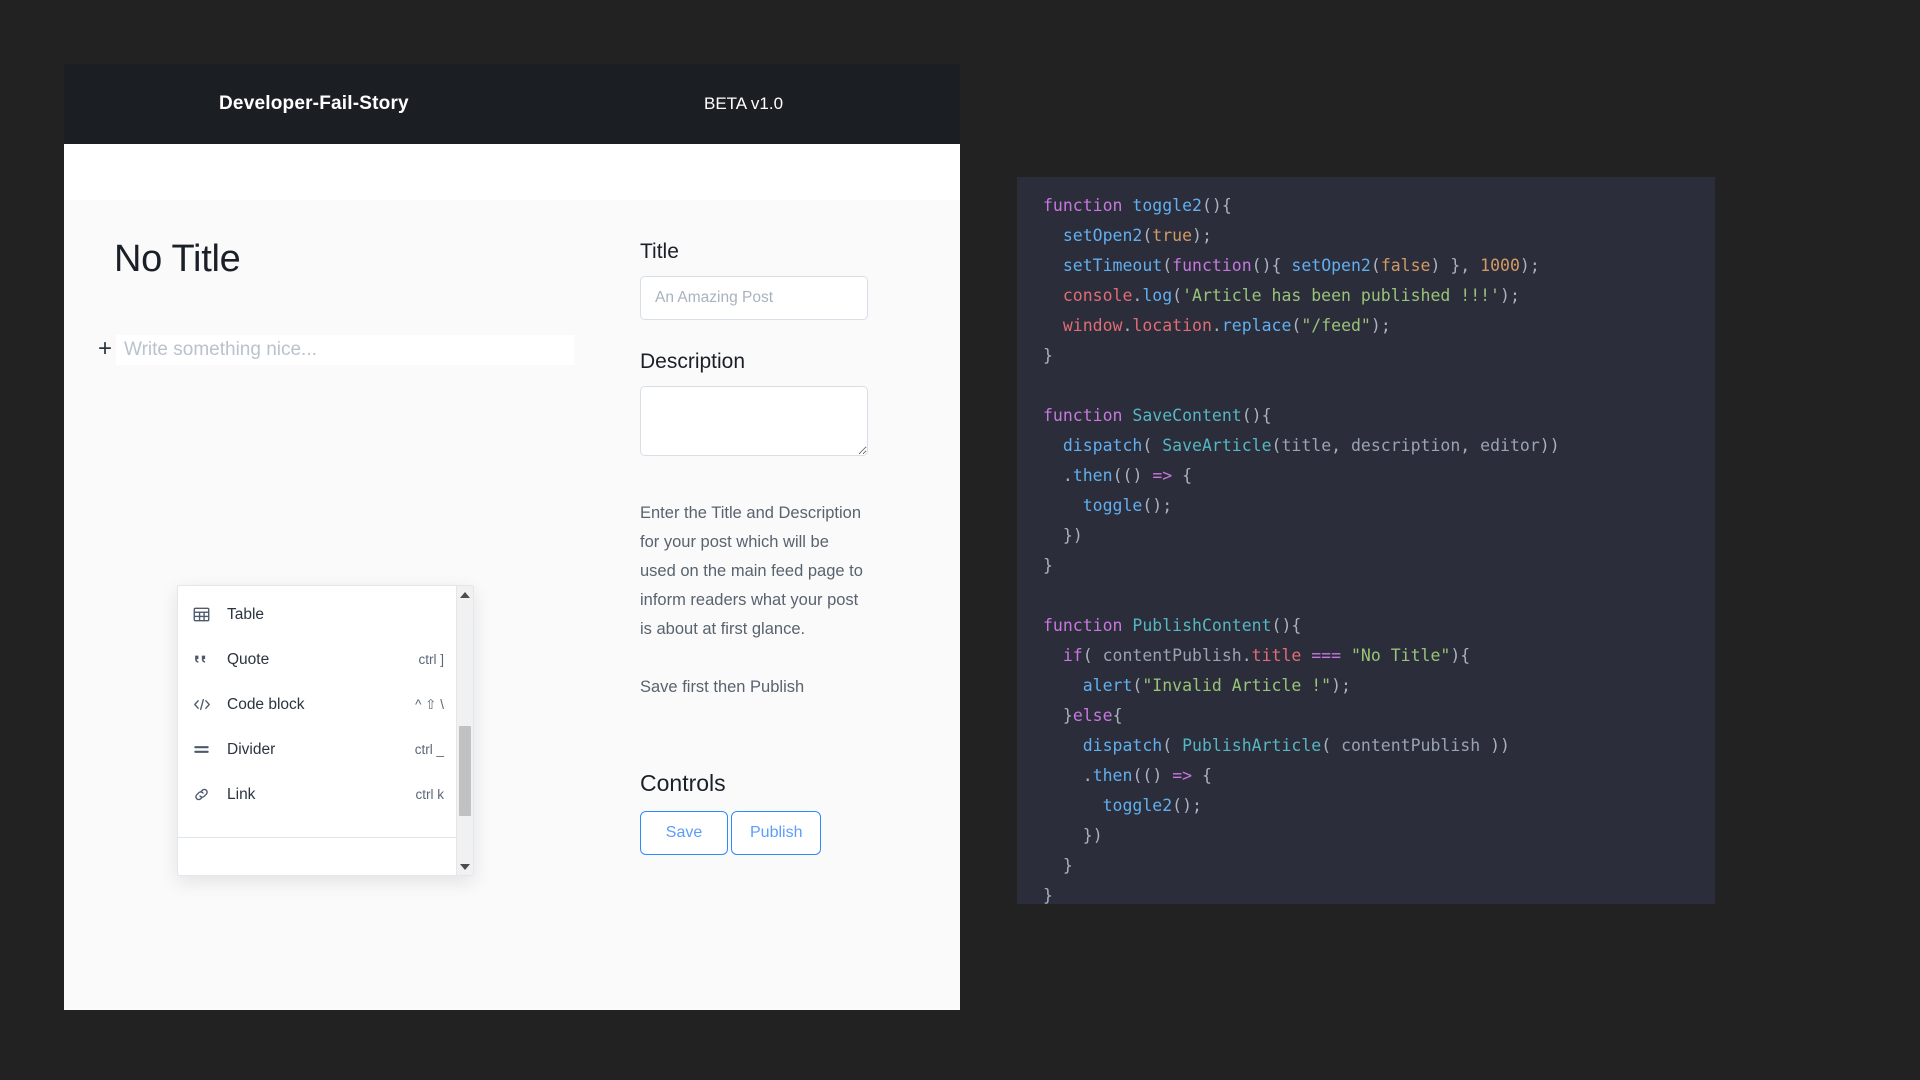 The height and width of the screenshot is (1080, 1920). Describe the element at coordinates (206, 749) in the screenshot. I see `divider-icon` at that location.